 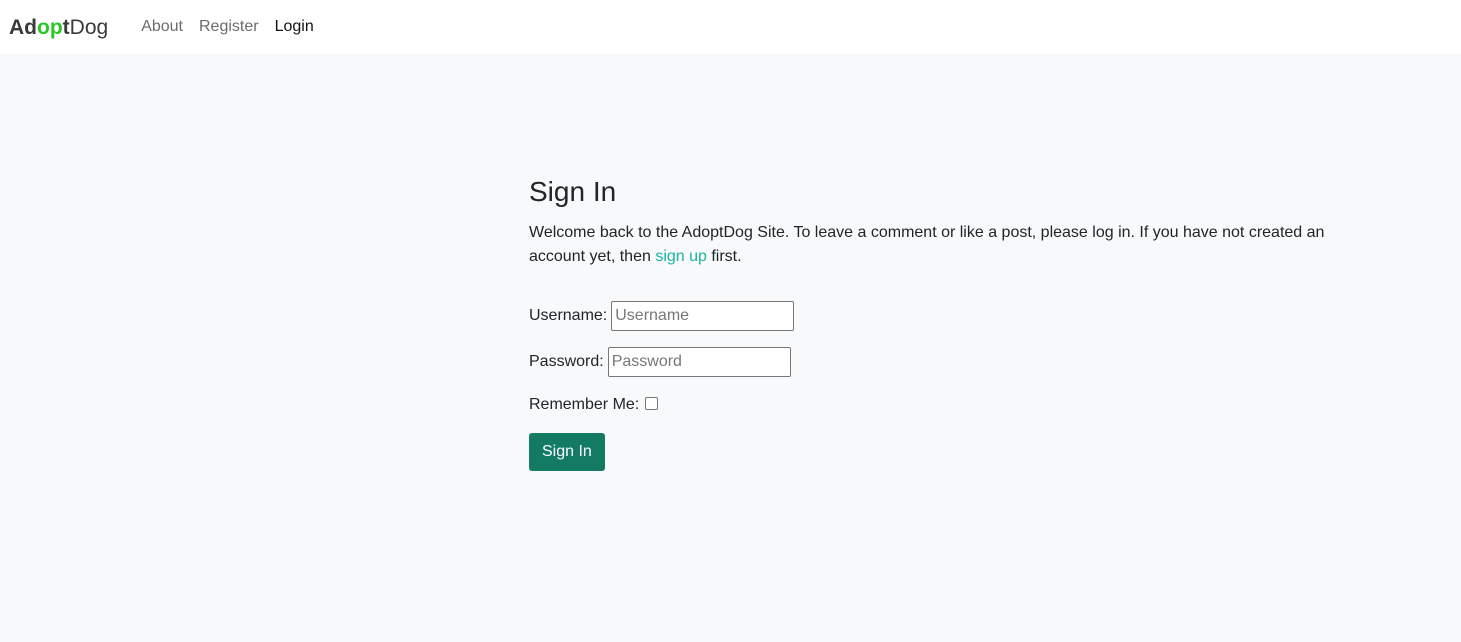 I want to click on brand-text-part3: Dog, so click(x=89, y=27).